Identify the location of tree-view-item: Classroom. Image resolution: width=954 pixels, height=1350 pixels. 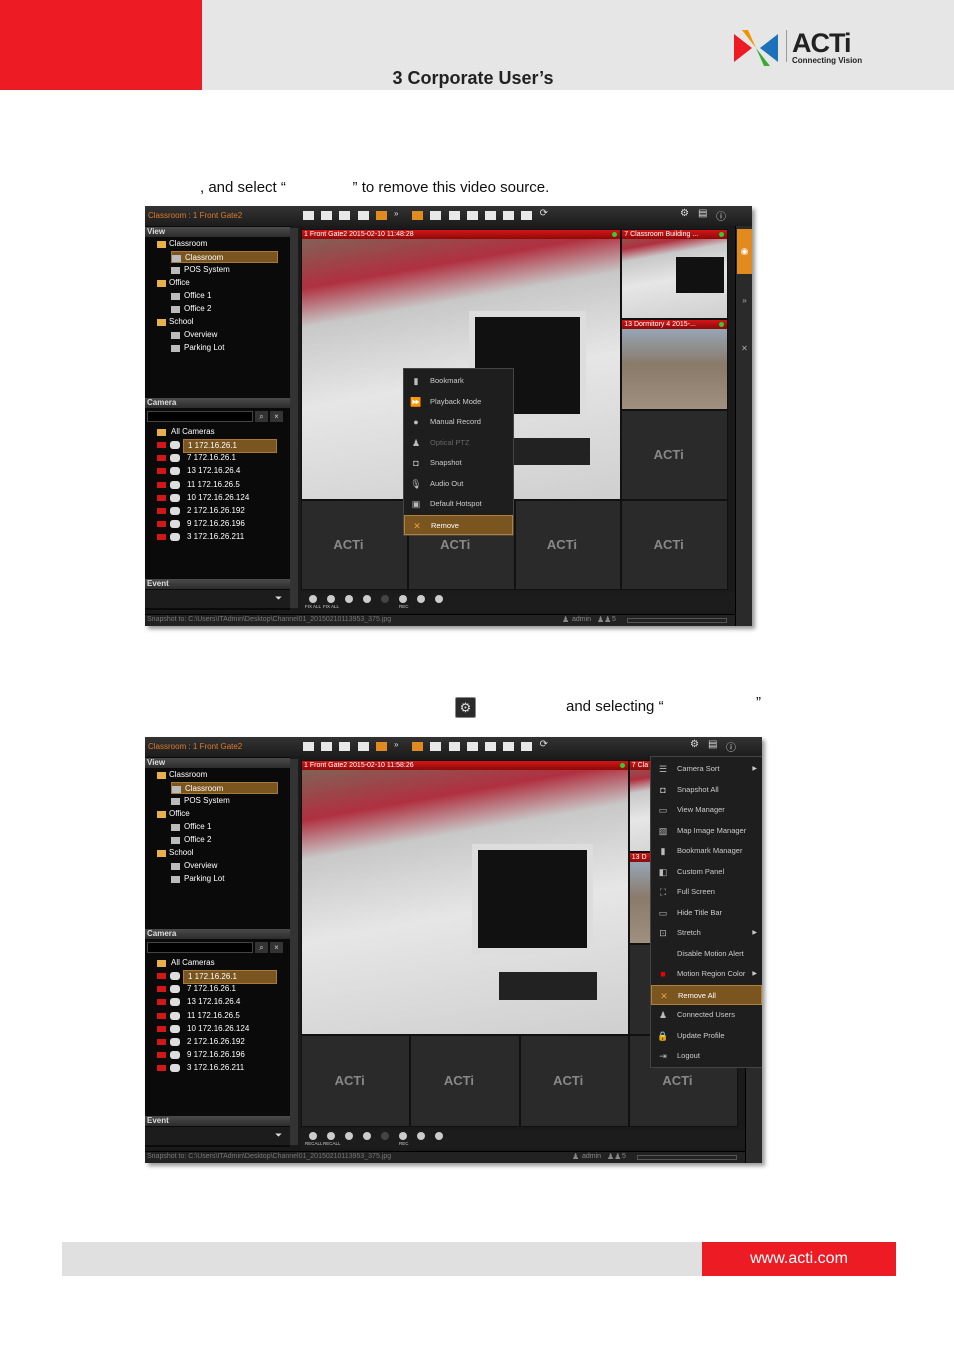
(224, 788).